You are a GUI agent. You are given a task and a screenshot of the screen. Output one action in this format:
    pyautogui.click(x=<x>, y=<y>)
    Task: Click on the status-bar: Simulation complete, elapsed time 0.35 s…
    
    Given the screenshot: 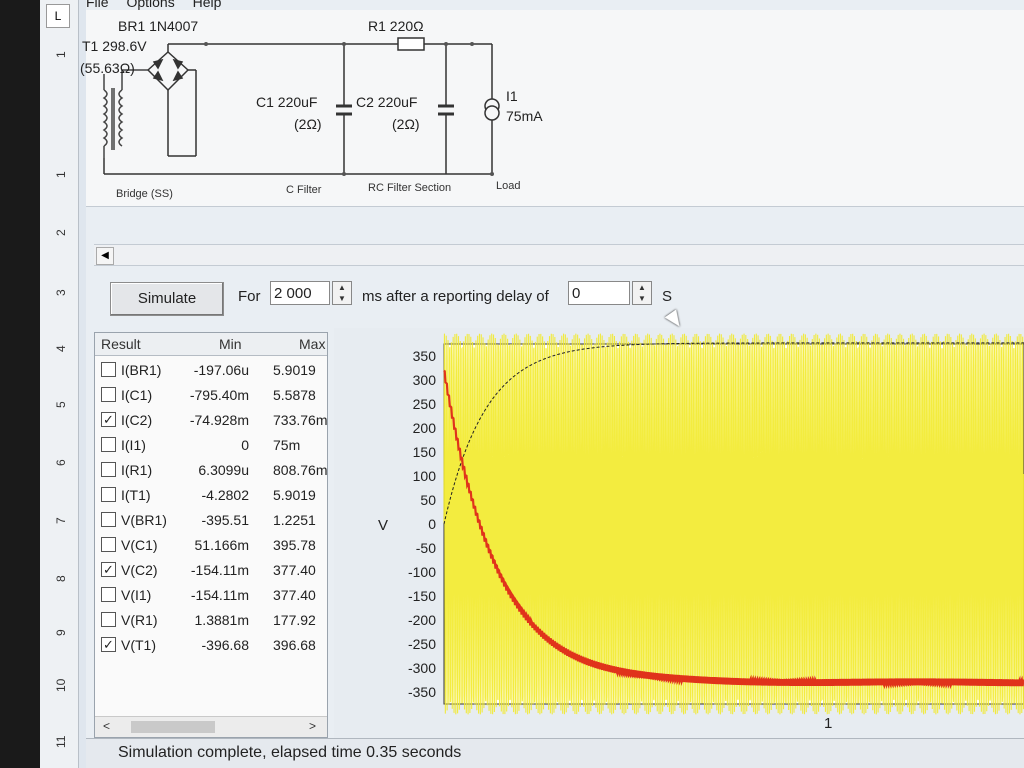 What is the action you would take?
    pyautogui.click(x=555, y=753)
    